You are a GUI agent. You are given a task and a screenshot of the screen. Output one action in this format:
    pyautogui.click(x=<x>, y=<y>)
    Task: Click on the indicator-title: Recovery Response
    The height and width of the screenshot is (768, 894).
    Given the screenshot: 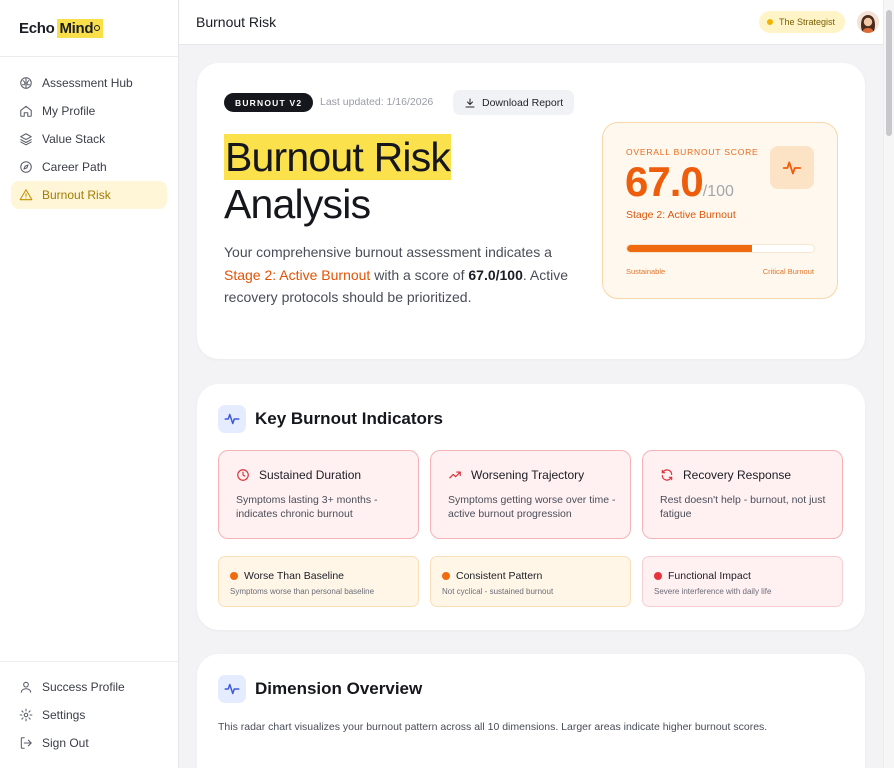 What is the action you would take?
    pyautogui.click(x=737, y=475)
    